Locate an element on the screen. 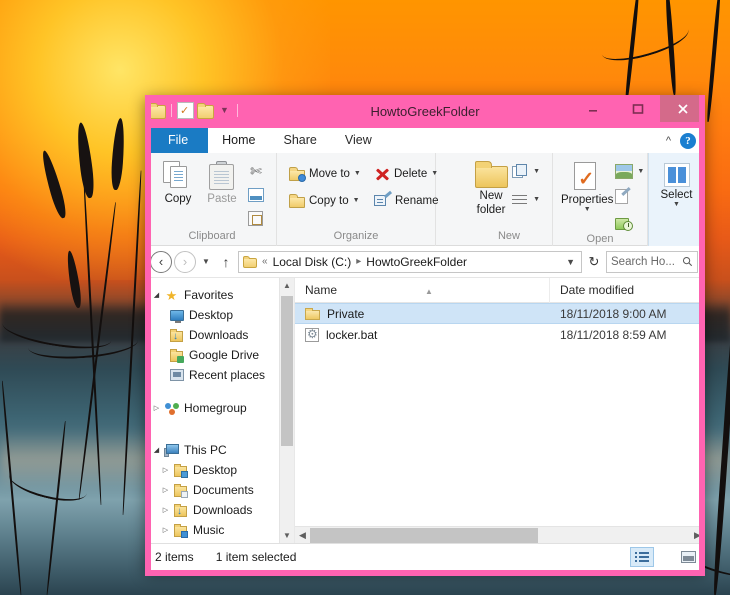 This screenshot has width=730, height=595. refresh-button: ↻ is located at coordinates (594, 262).